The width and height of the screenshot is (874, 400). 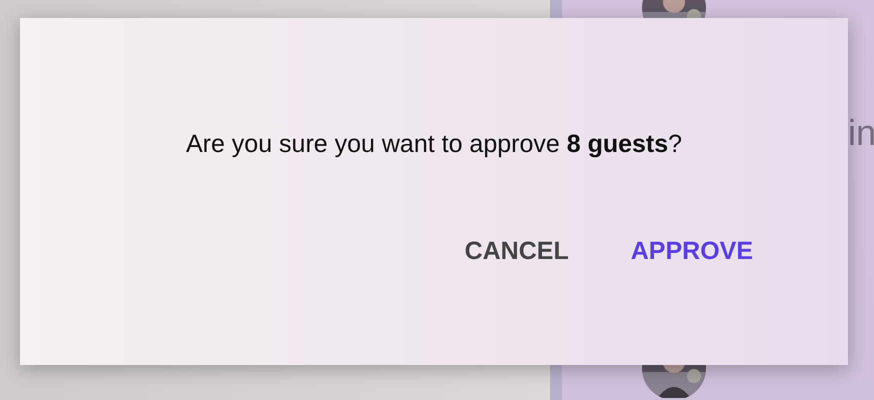 I want to click on approve-button: APPROVE, so click(x=691, y=251).